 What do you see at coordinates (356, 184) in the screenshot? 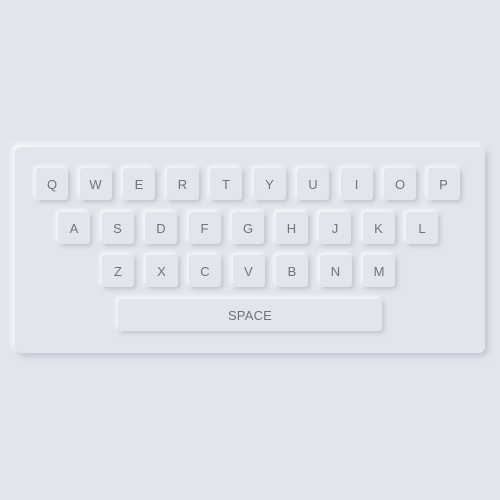
I see `key-i: I` at bounding box center [356, 184].